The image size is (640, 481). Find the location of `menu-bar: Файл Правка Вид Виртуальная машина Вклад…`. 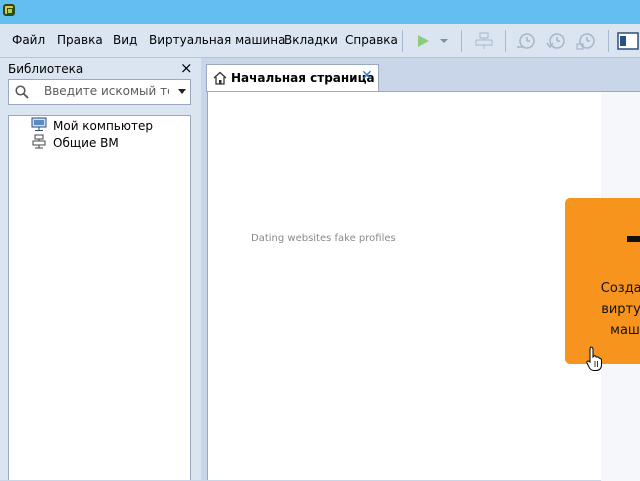

menu-bar: Файл Правка Вид Виртуальная машина Вклад… is located at coordinates (320, 41).